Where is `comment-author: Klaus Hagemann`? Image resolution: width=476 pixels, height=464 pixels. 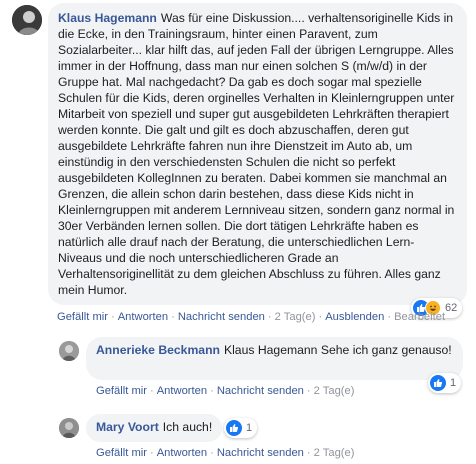
comment-author: Klaus Hagemann is located at coordinates (107, 18).